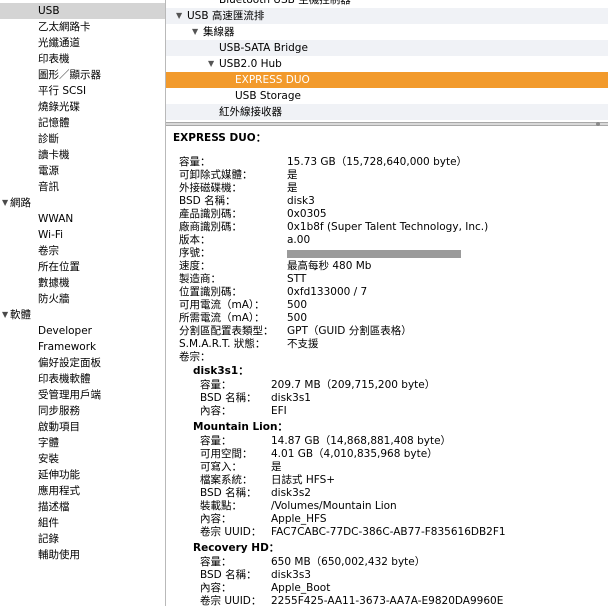 This screenshot has width=608, height=606. What do you see at coordinates (82, 235) in the screenshot?
I see `sidebar-item: Wi-Fi` at bounding box center [82, 235].